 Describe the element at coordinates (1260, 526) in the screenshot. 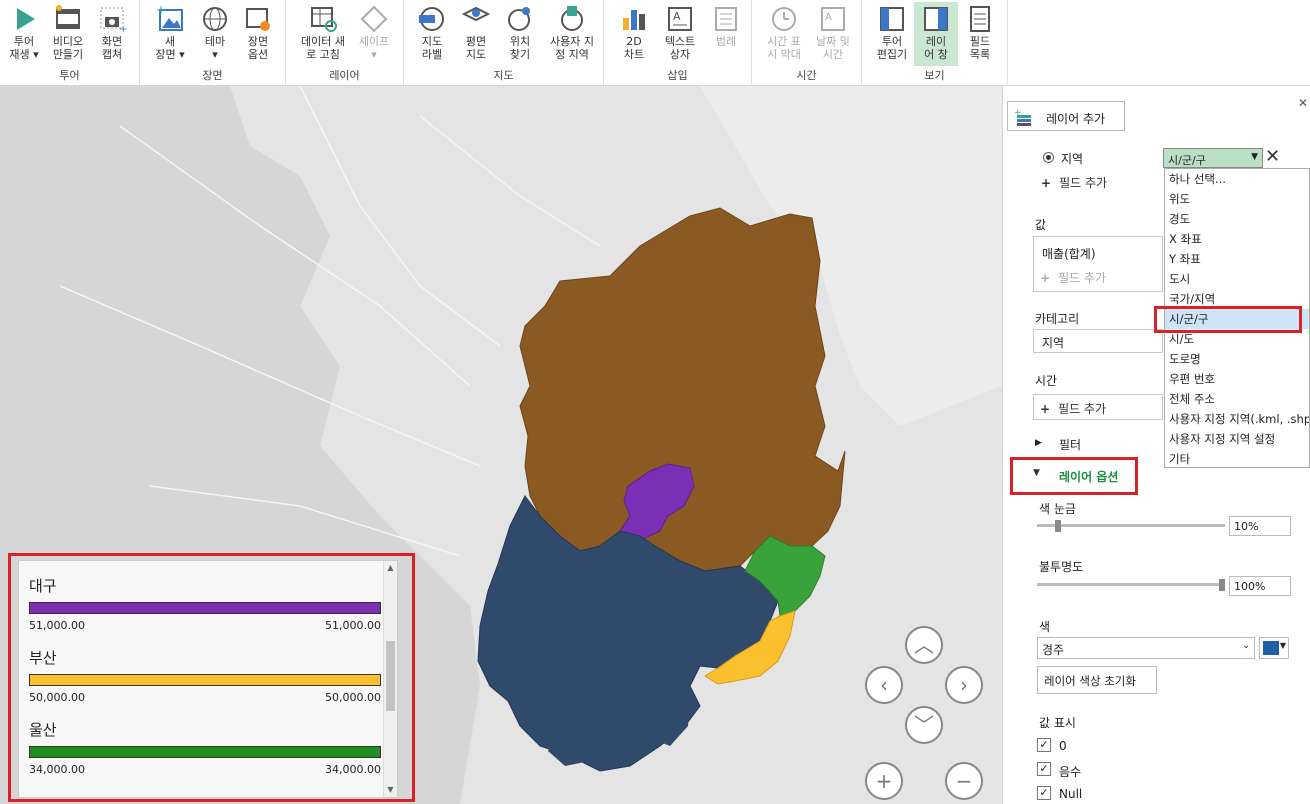

I see `color-scale-input: 10%` at that location.